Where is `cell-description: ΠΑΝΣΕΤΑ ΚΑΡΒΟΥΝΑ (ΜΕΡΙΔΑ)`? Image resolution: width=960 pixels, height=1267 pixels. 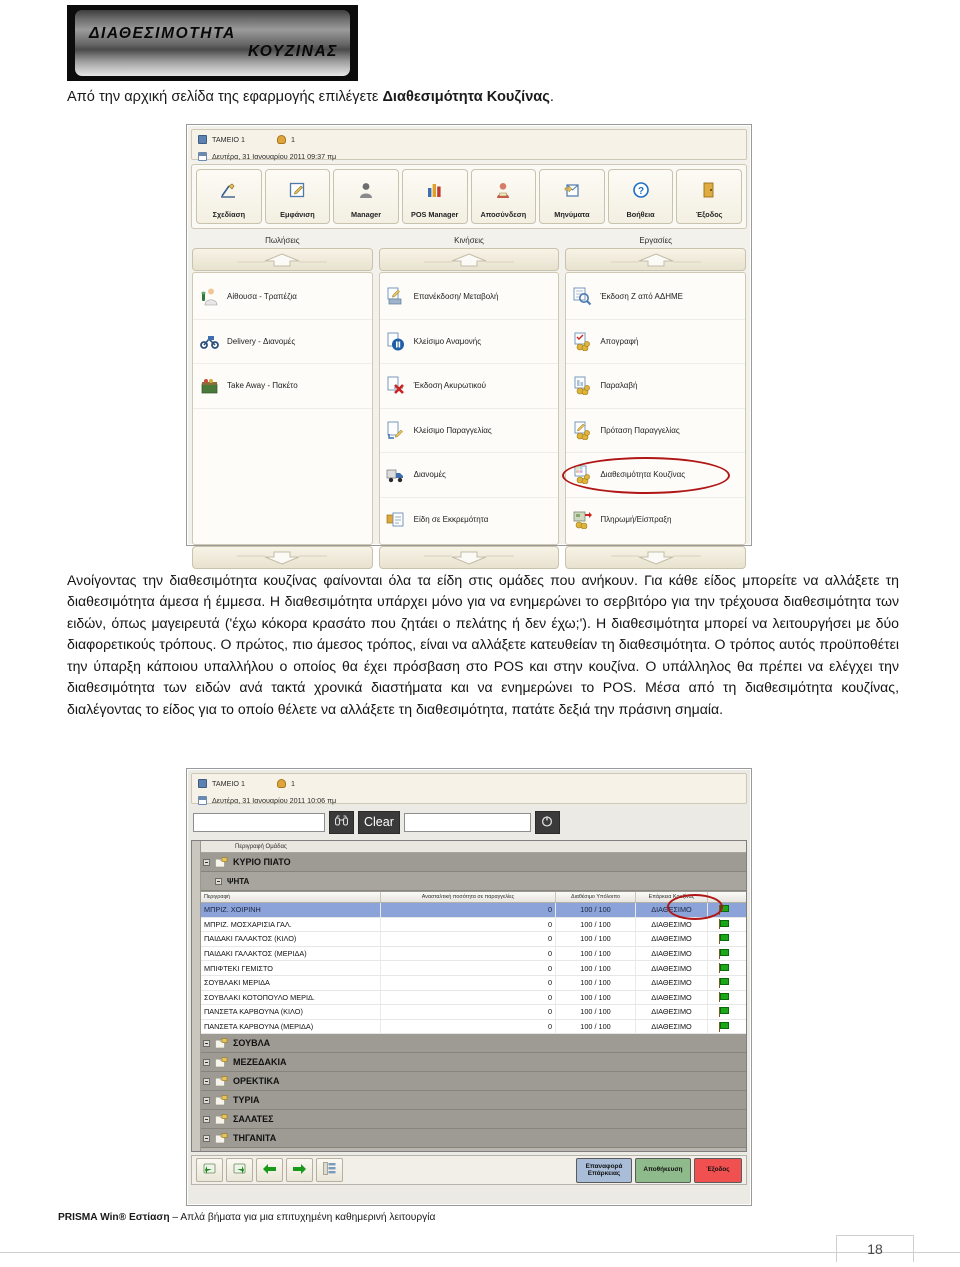 cell-description: ΠΑΝΣΕΤΑ ΚΑΡΒΟΥΝΑ (ΜΕΡΙΔΑ) is located at coordinates (291, 1026).